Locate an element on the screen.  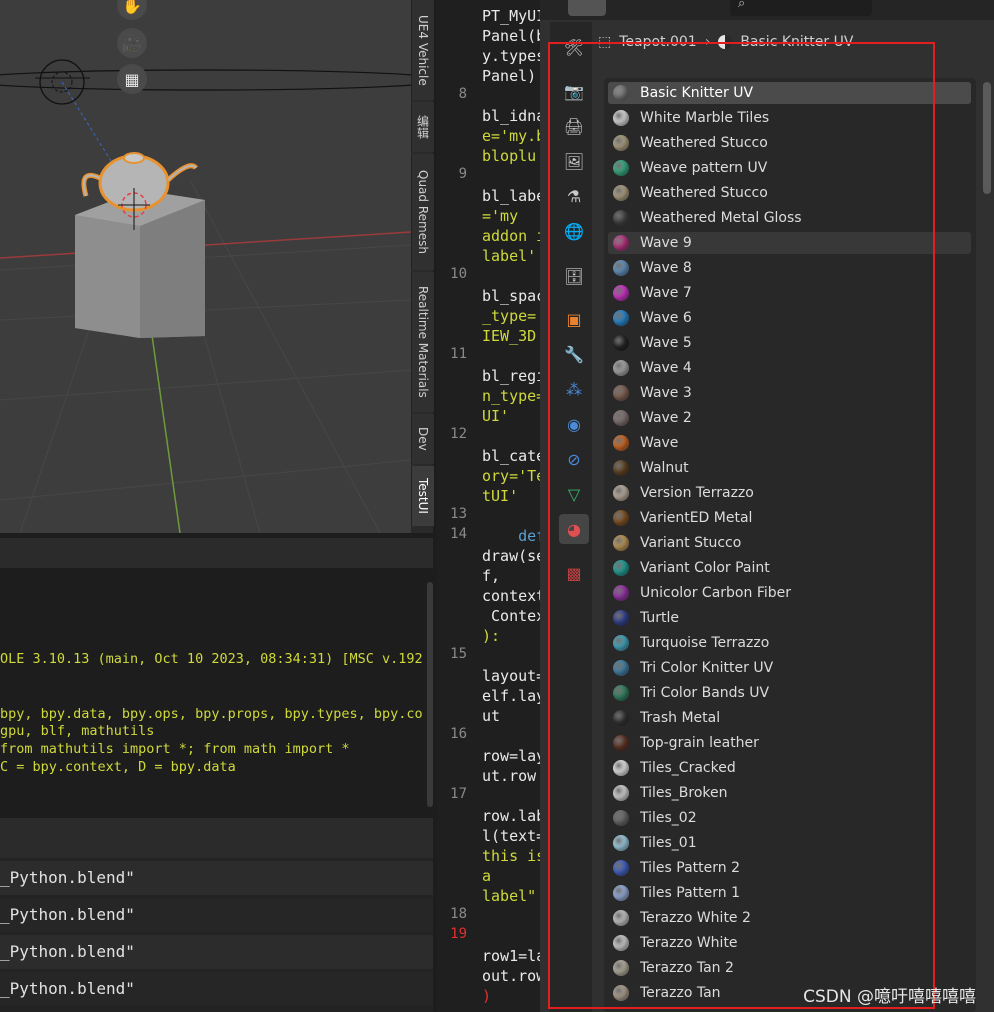
line-number: 8 is located at coordinates (462, 94).